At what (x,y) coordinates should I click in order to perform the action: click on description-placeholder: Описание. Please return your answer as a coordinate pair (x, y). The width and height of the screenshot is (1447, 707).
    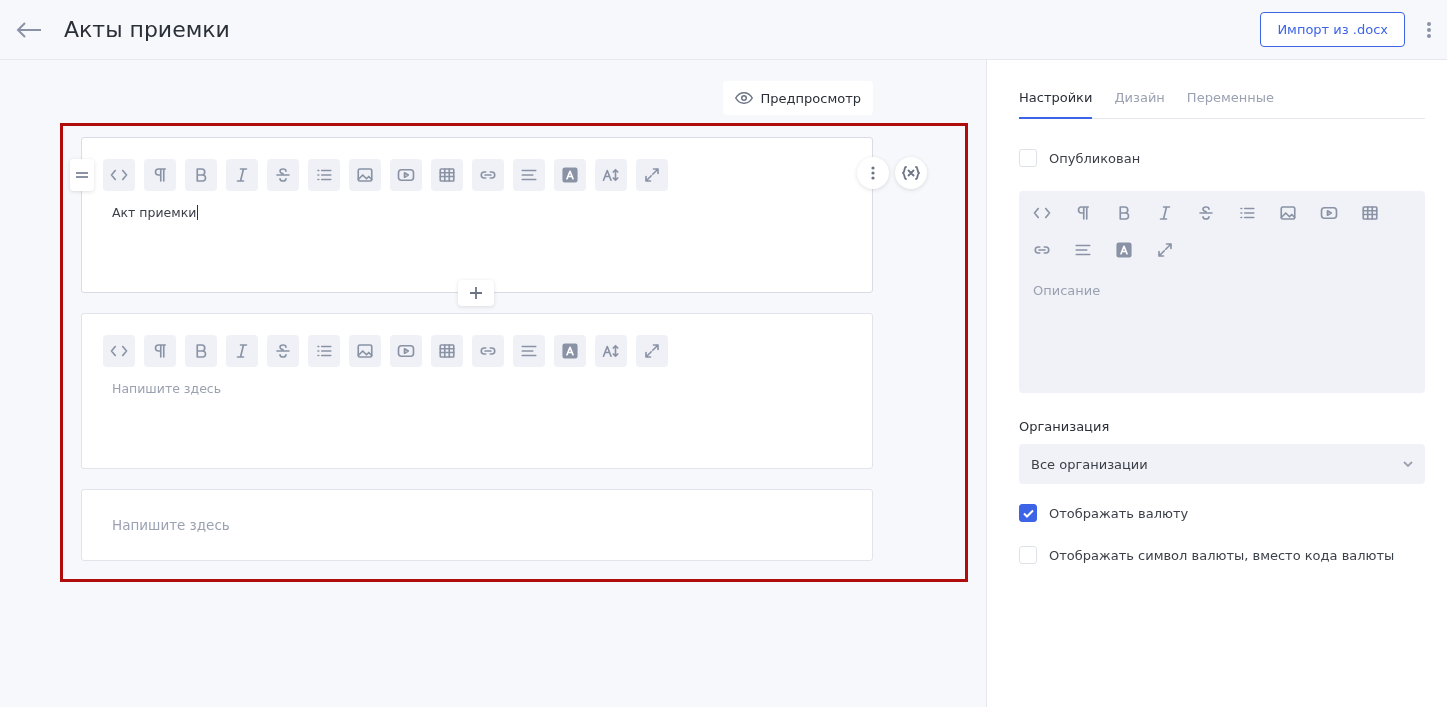
    Looking at the image, I should click on (1067, 290).